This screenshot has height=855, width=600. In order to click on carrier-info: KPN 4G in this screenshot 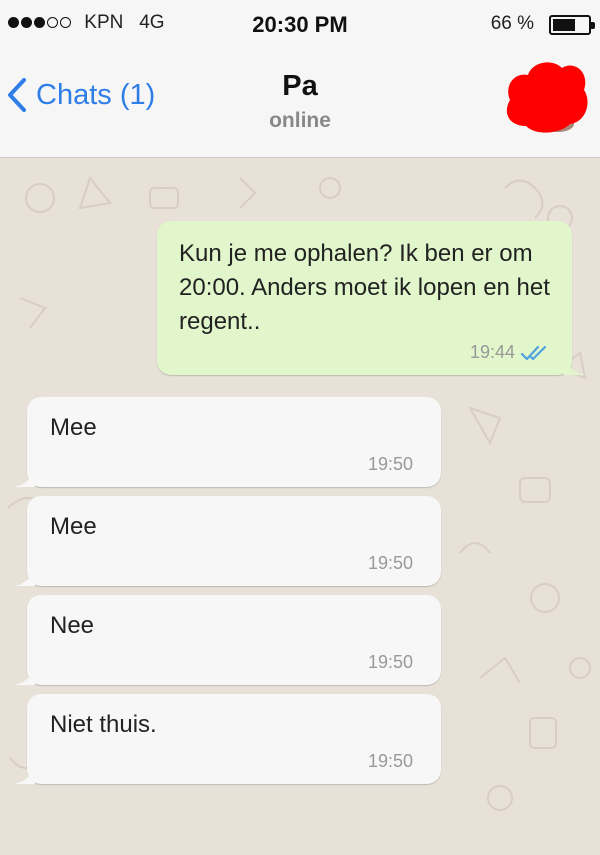, I will do `click(86, 23)`.